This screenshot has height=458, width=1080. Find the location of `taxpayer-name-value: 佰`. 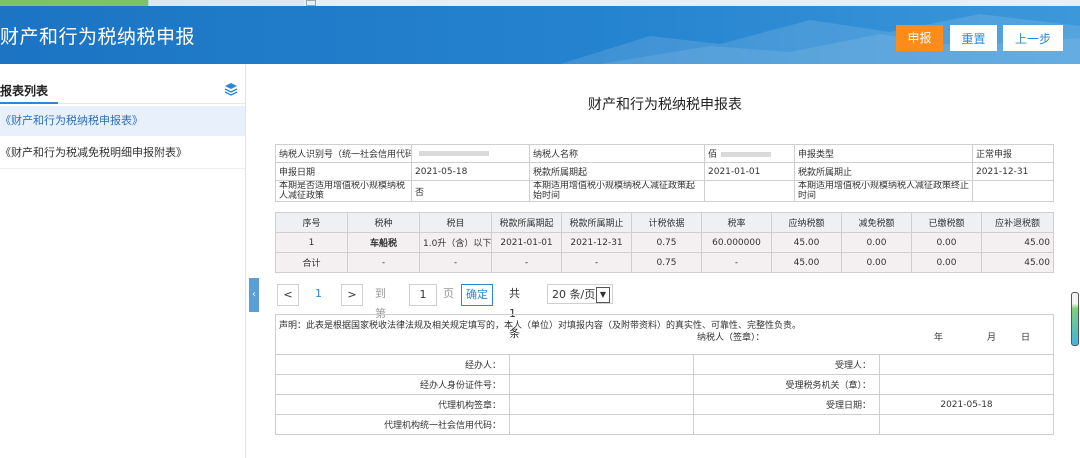

taxpayer-name-value: 佰 is located at coordinates (749, 153).